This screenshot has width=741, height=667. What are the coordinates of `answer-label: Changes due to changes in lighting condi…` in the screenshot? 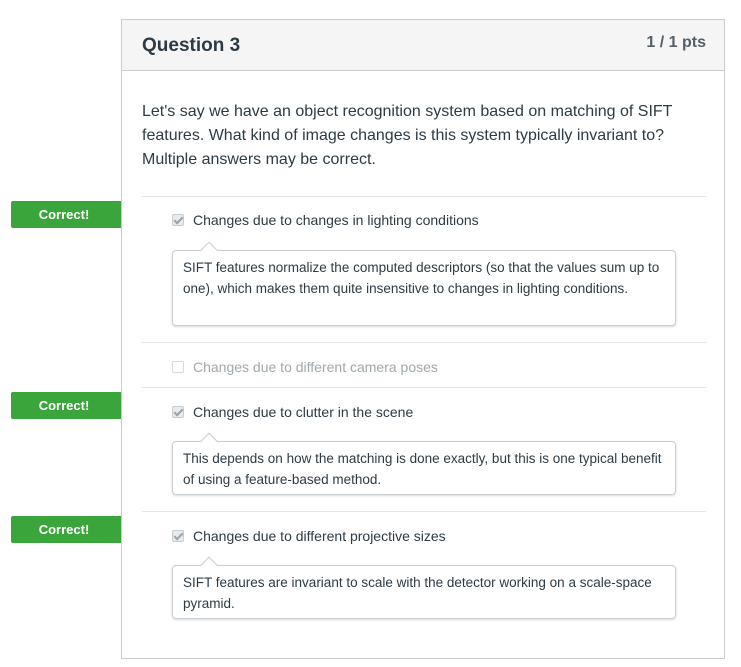 It's located at (336, 220).